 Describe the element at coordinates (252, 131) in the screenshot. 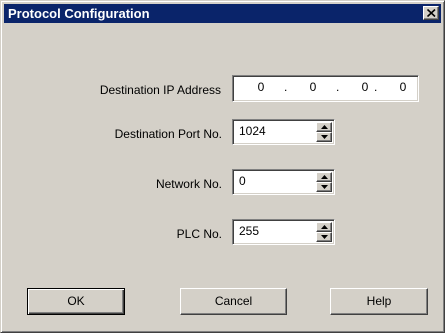

I see `destination-port-value: 1024` at that location.